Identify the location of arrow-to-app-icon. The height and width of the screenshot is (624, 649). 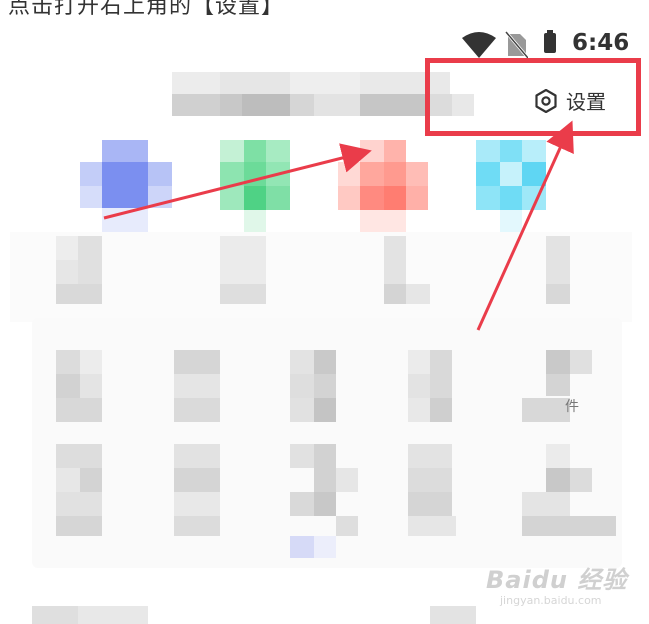
(237, 181).